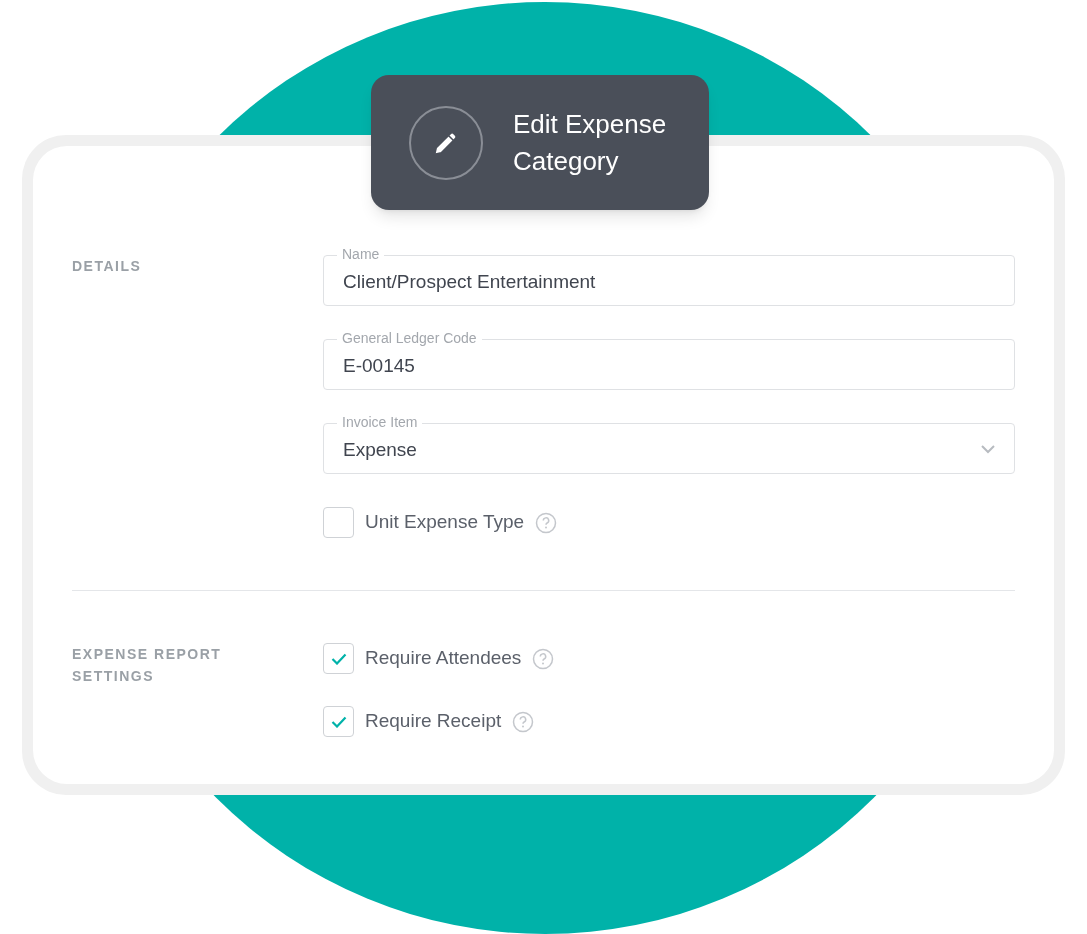 The height and width of the screenshot is (934, 1087). Describe the element at coordinates (988, 448) in the screenshot. I see `chevron-down-icon` at that location.